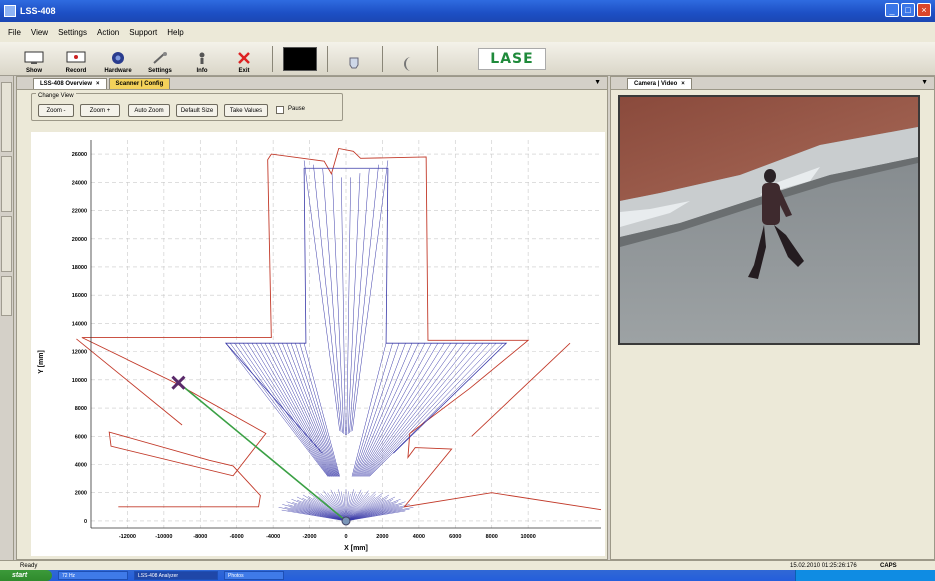 The image size is (935, 581). What do you see at coordinates (772, 83) in the screenshot?
I see `camera-tabstrip: Camera | Video ×` at bounding box center [772, 83].